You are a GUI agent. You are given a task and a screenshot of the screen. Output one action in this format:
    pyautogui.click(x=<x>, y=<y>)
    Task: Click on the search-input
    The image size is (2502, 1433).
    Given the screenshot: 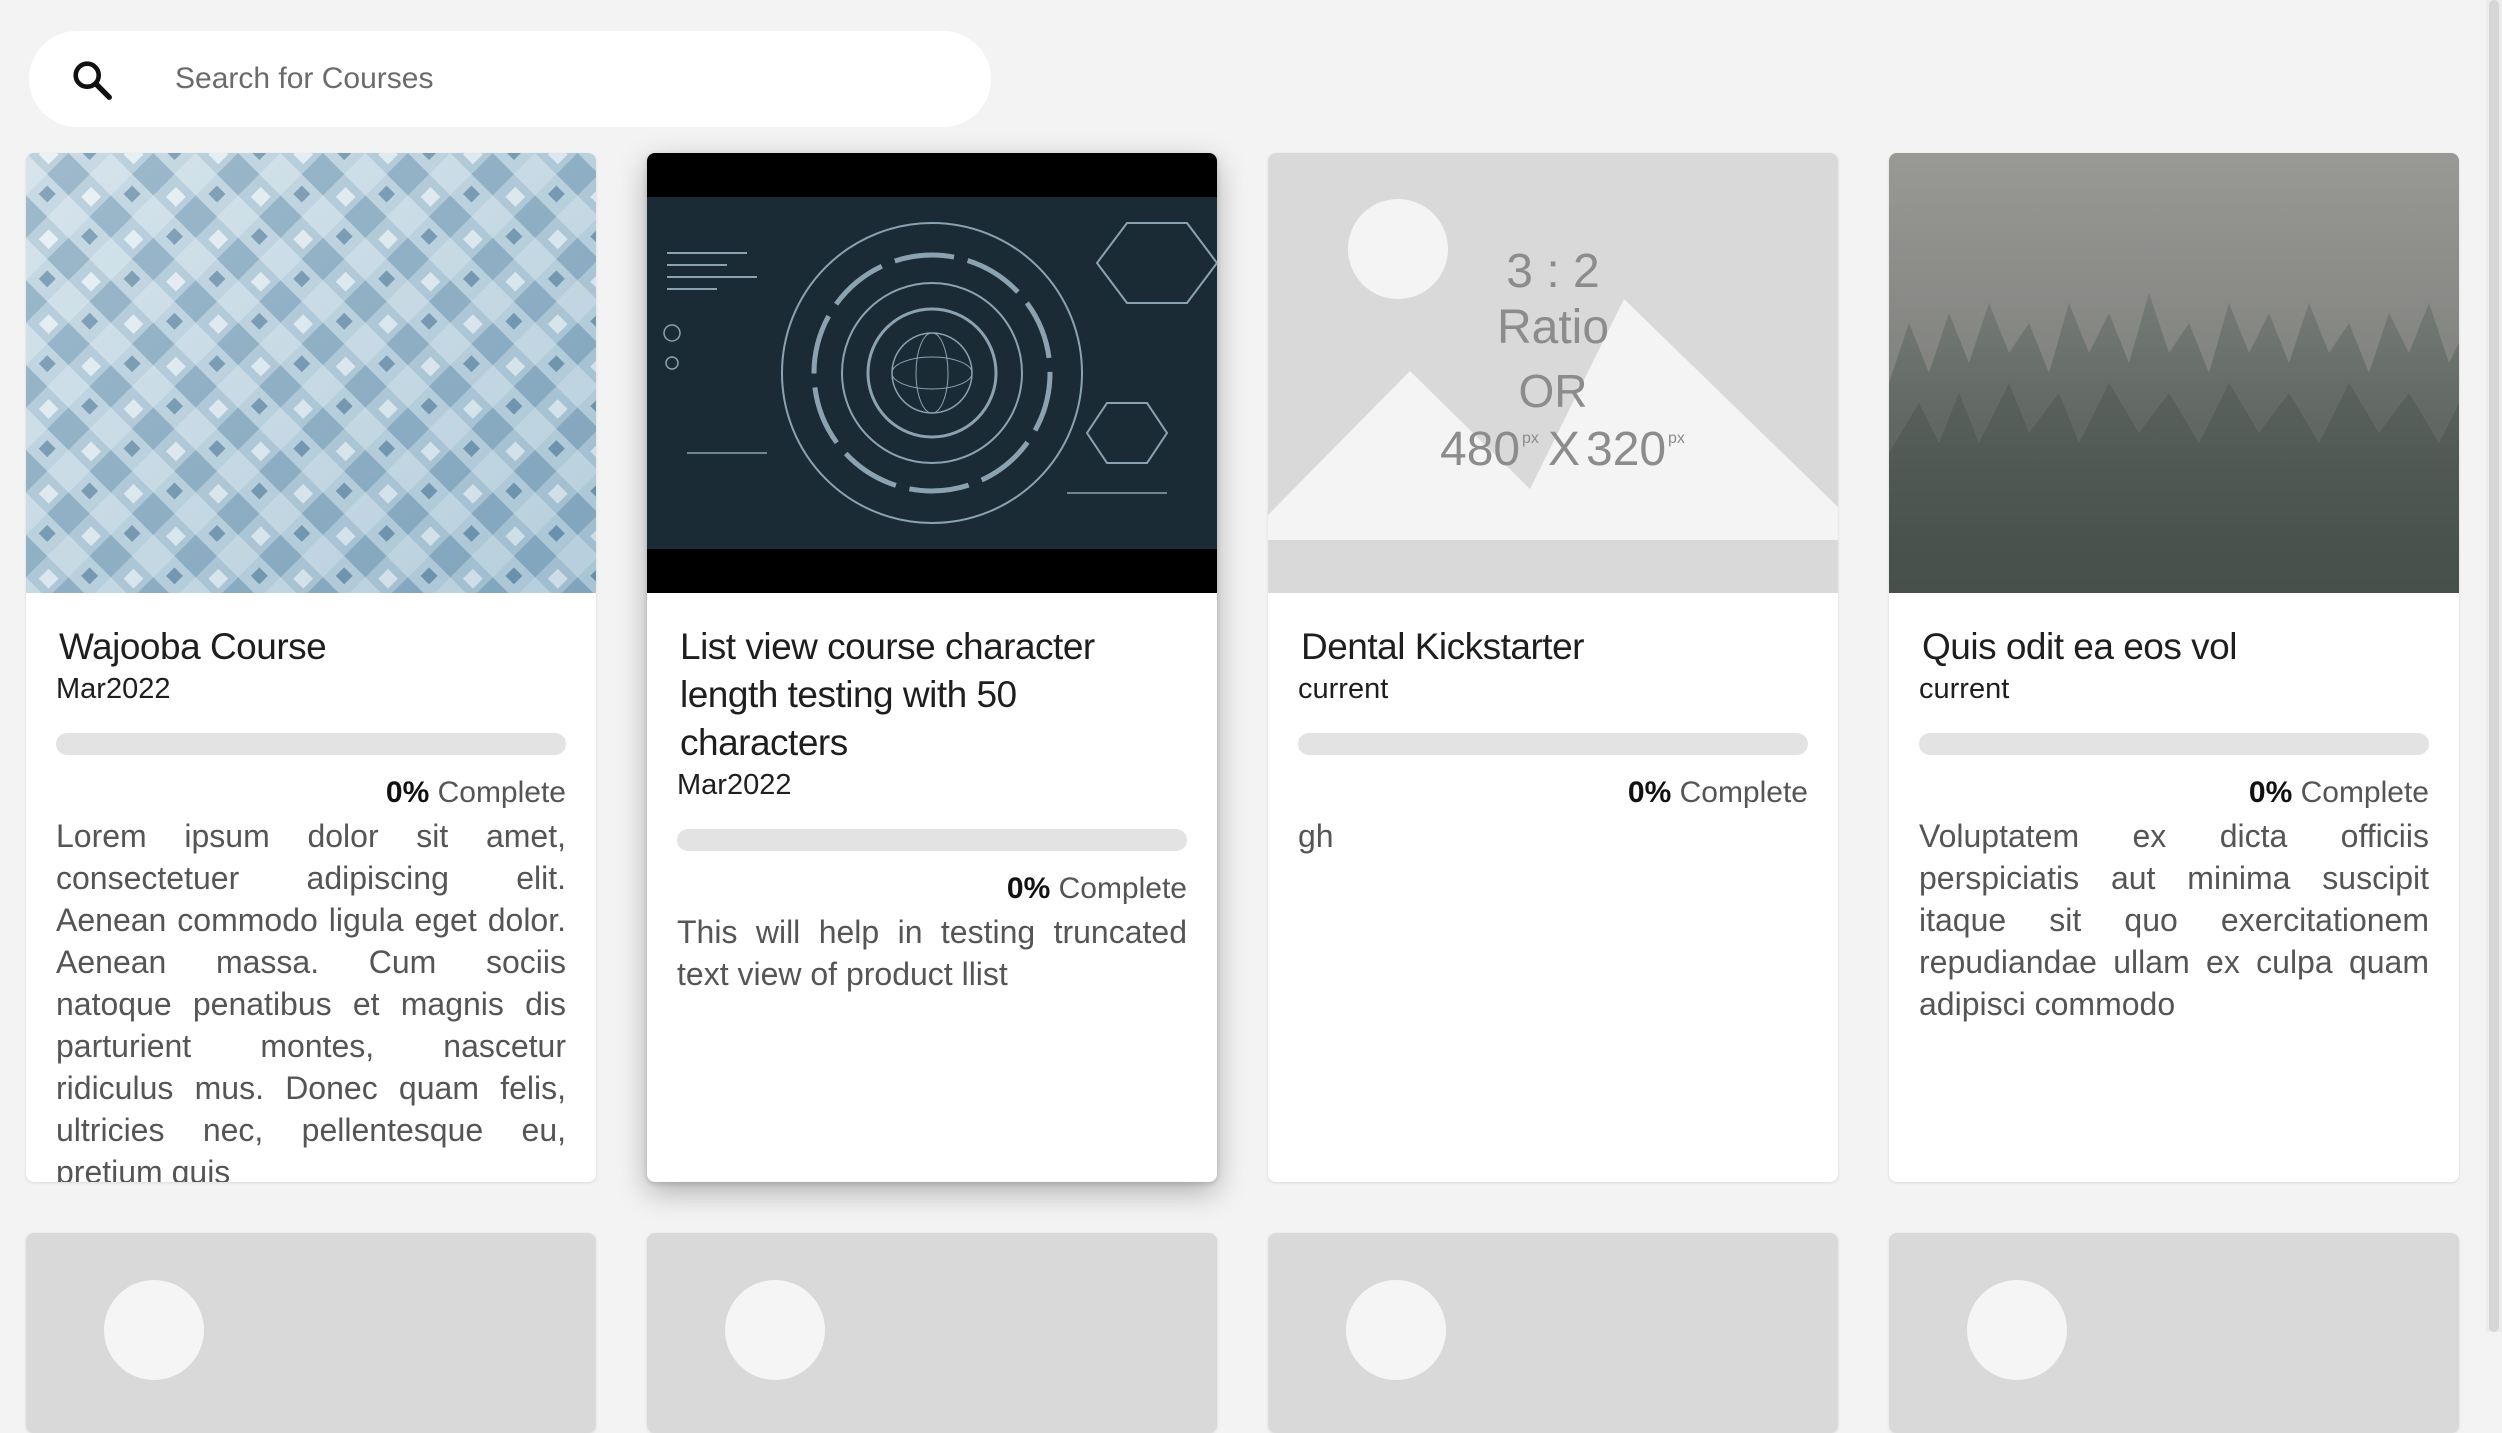 What is the action you would take?
    pyautogui.click(x=546, y=79)
    